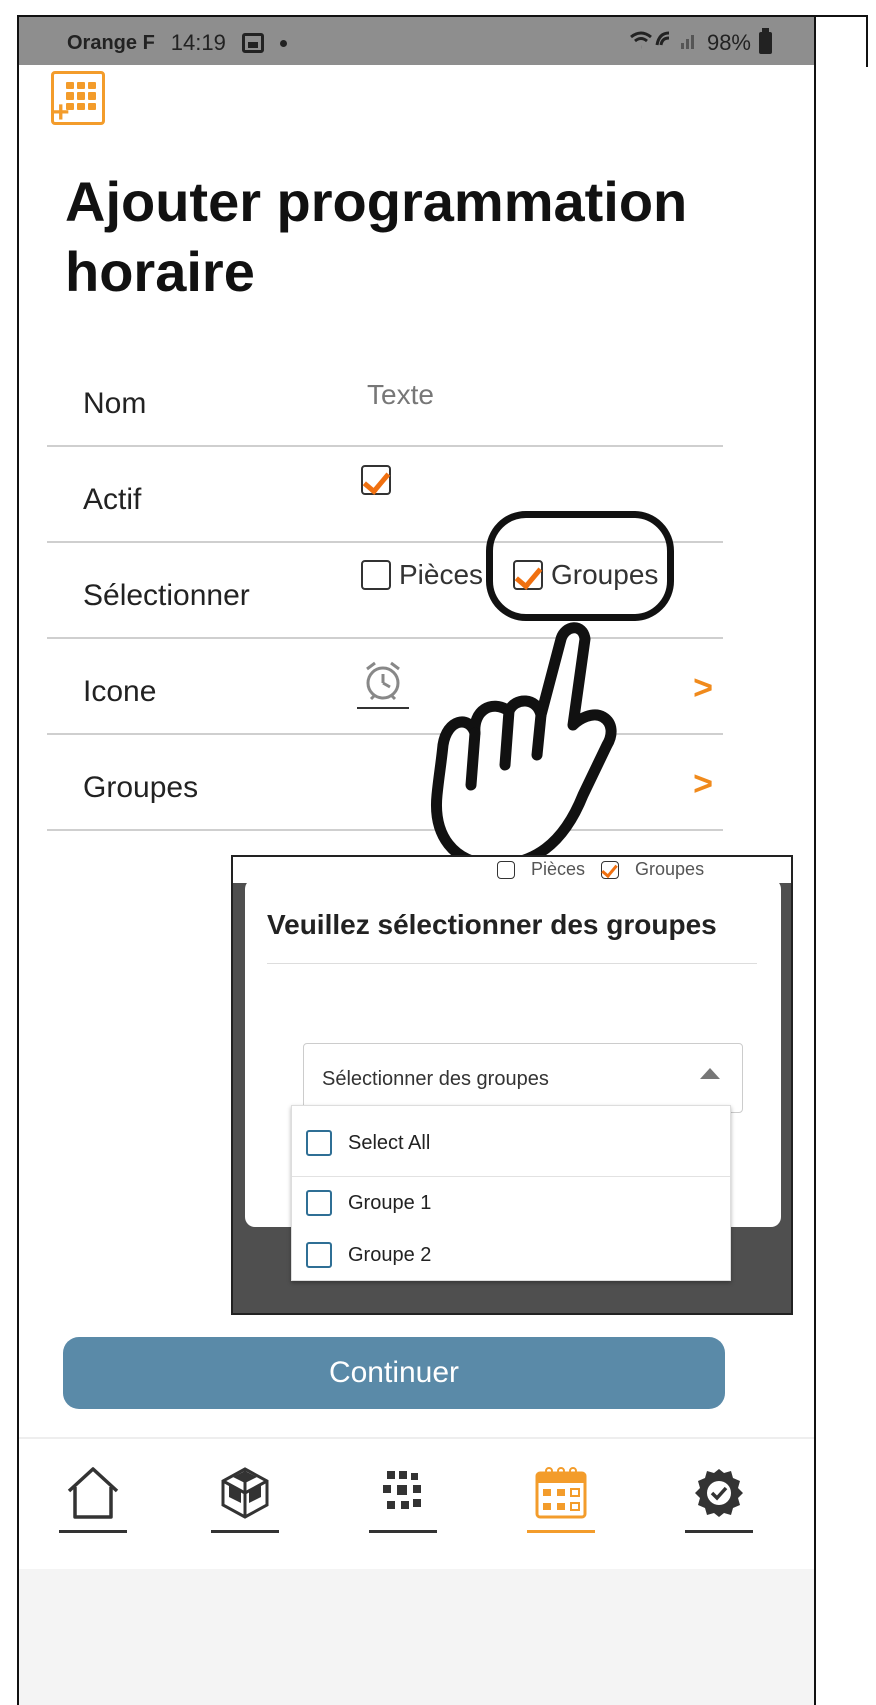 This screenshot has height=1705, width=876. What do you see at coordinates (115, 403) in the screenshot?
I see `name-label: Nom` at bounding box center [115, 403].